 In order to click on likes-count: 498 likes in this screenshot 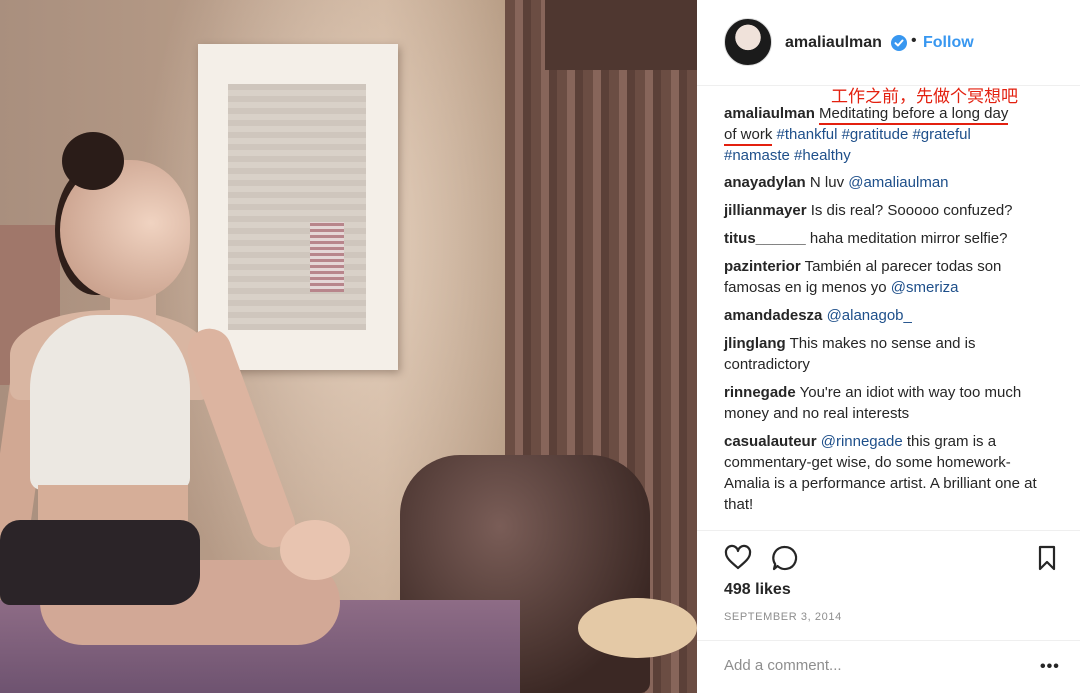, I will do `click(757, 590)`.